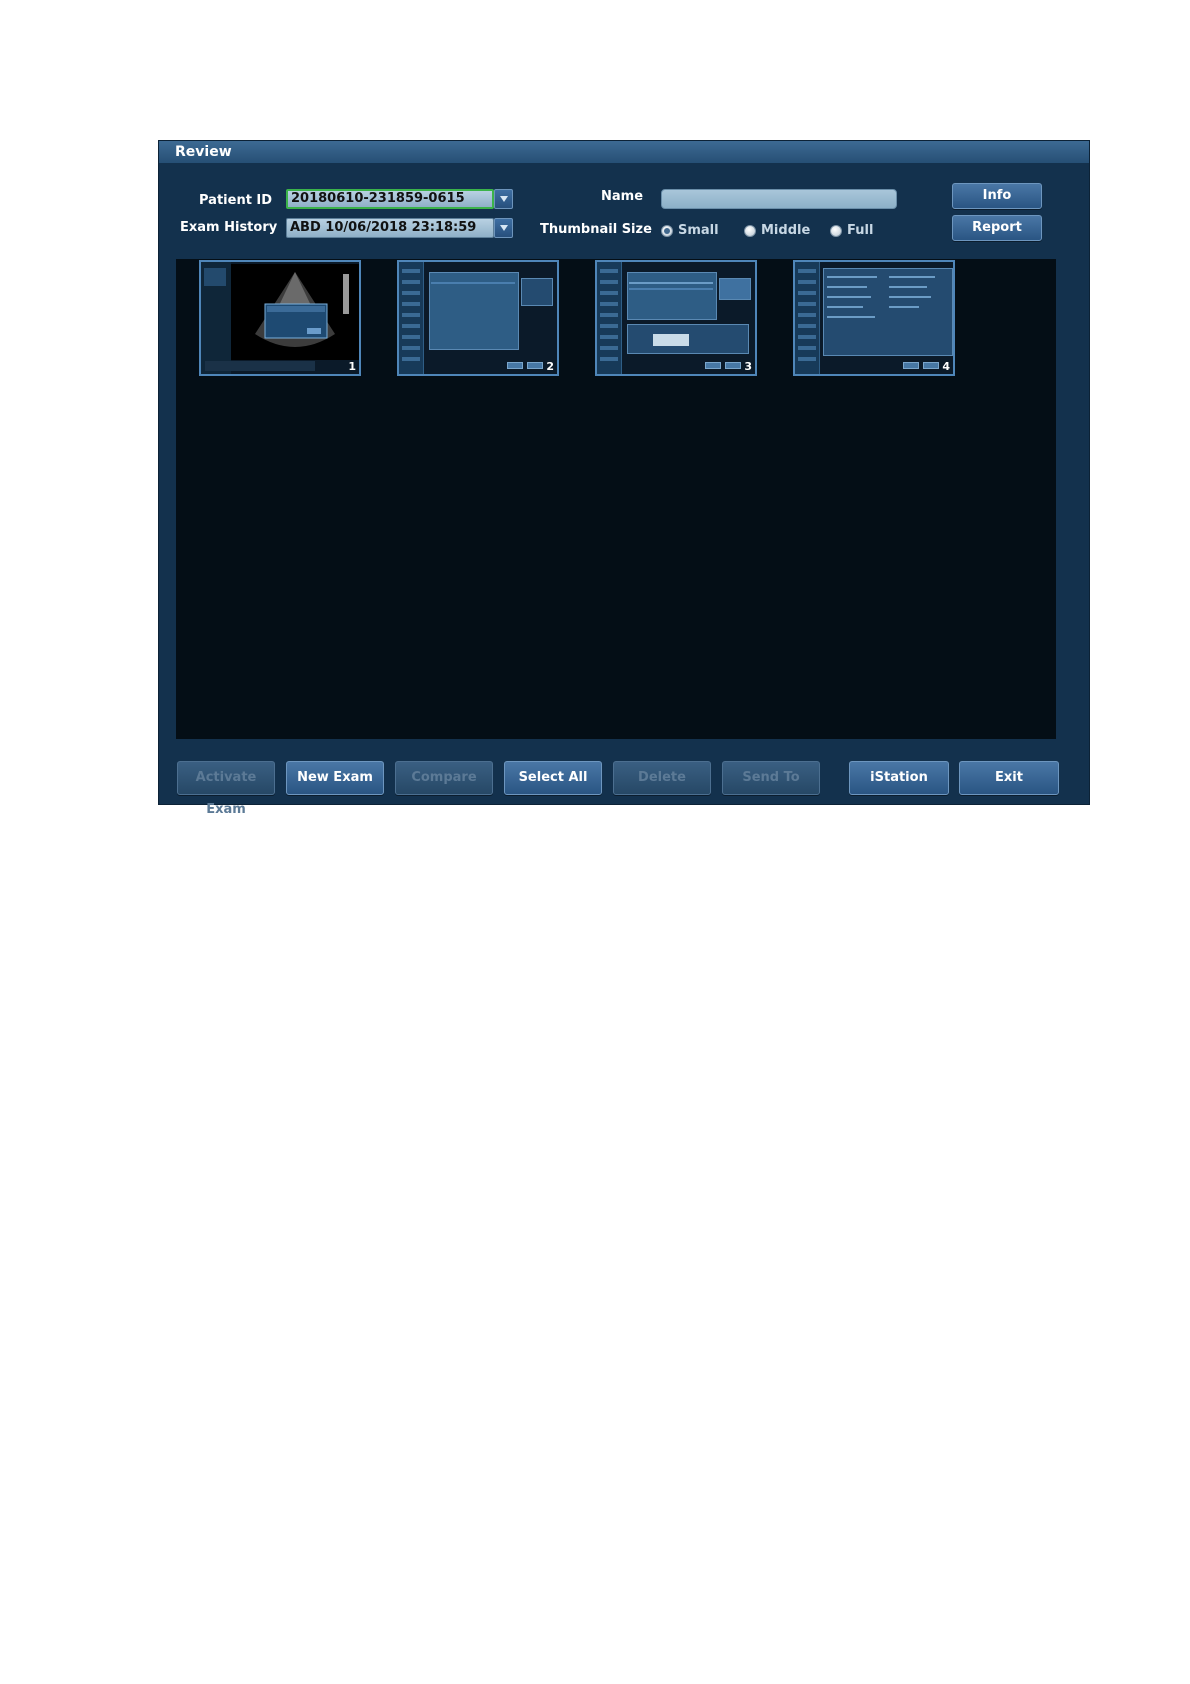 This screenshot has width=1190, height=1684. I want to click on thumbnail-number: 3, so click(748, 366).